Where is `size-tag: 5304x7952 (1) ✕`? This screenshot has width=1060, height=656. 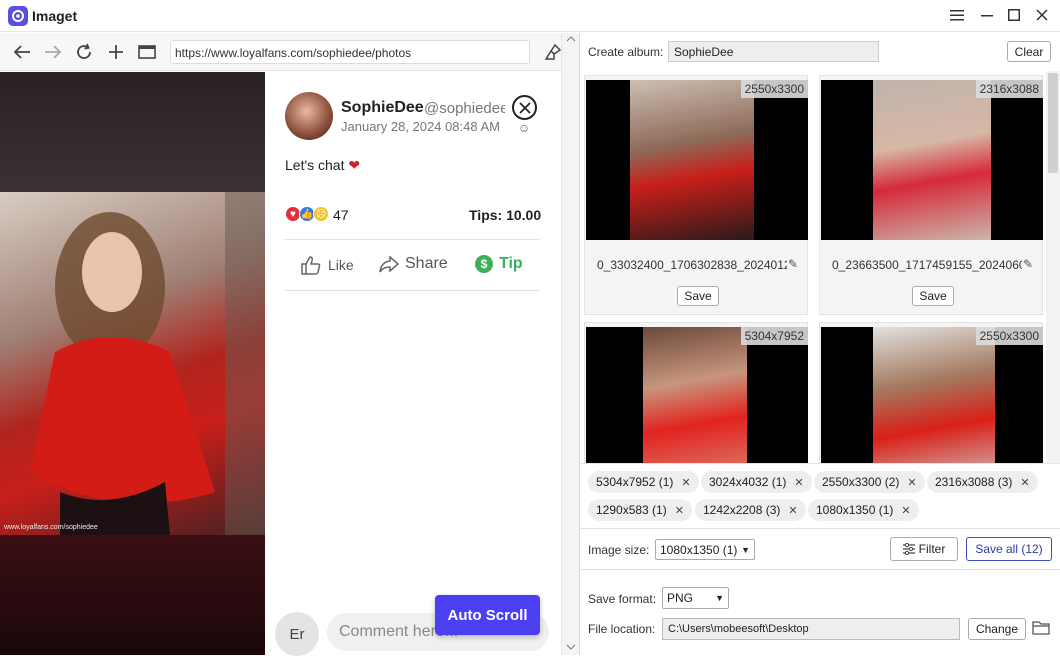
size-tag: 5304x7952 (1) ✕ is located at coordinates (643, 482).